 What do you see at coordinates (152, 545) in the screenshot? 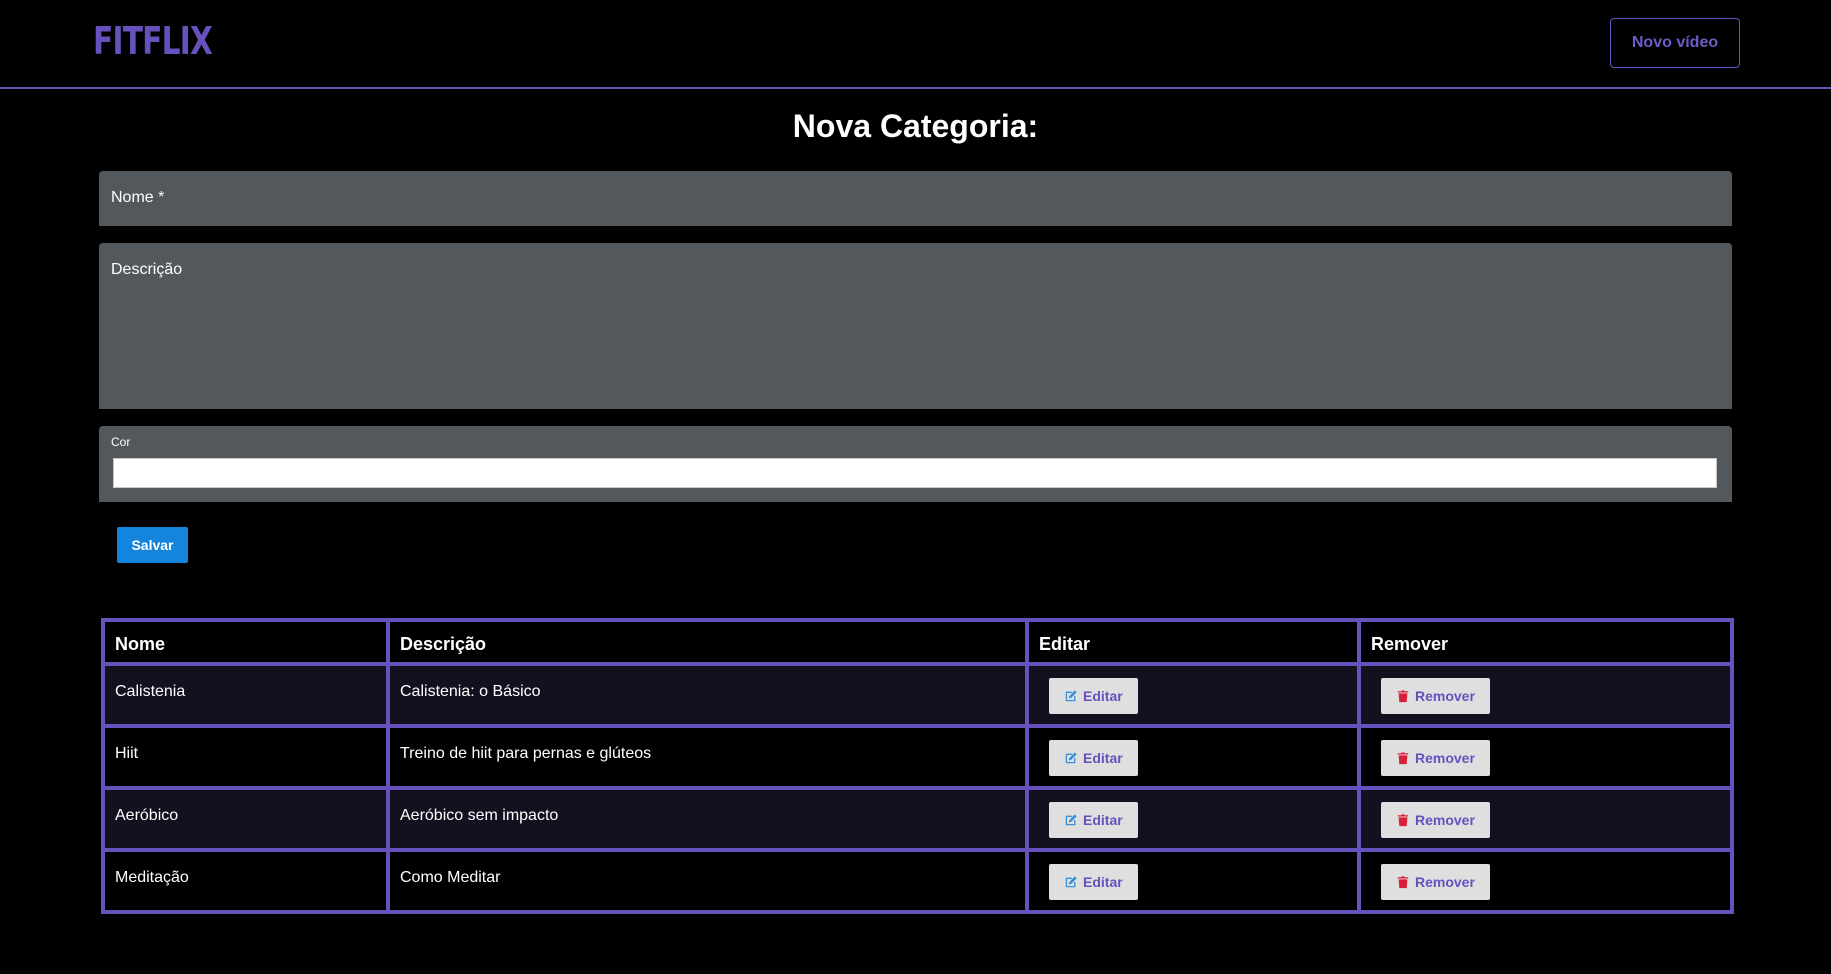
I see `save-button: Salvar` at bounding box center [152, 545].